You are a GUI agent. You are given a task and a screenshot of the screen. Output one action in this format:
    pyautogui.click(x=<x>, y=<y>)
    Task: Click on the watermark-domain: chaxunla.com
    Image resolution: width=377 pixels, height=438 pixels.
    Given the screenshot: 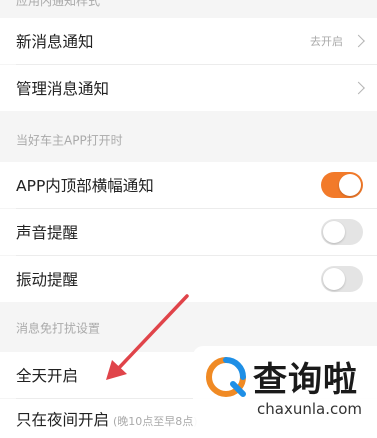 What is the action you would take?
    pyautogui.click(x=309, y=409)
    